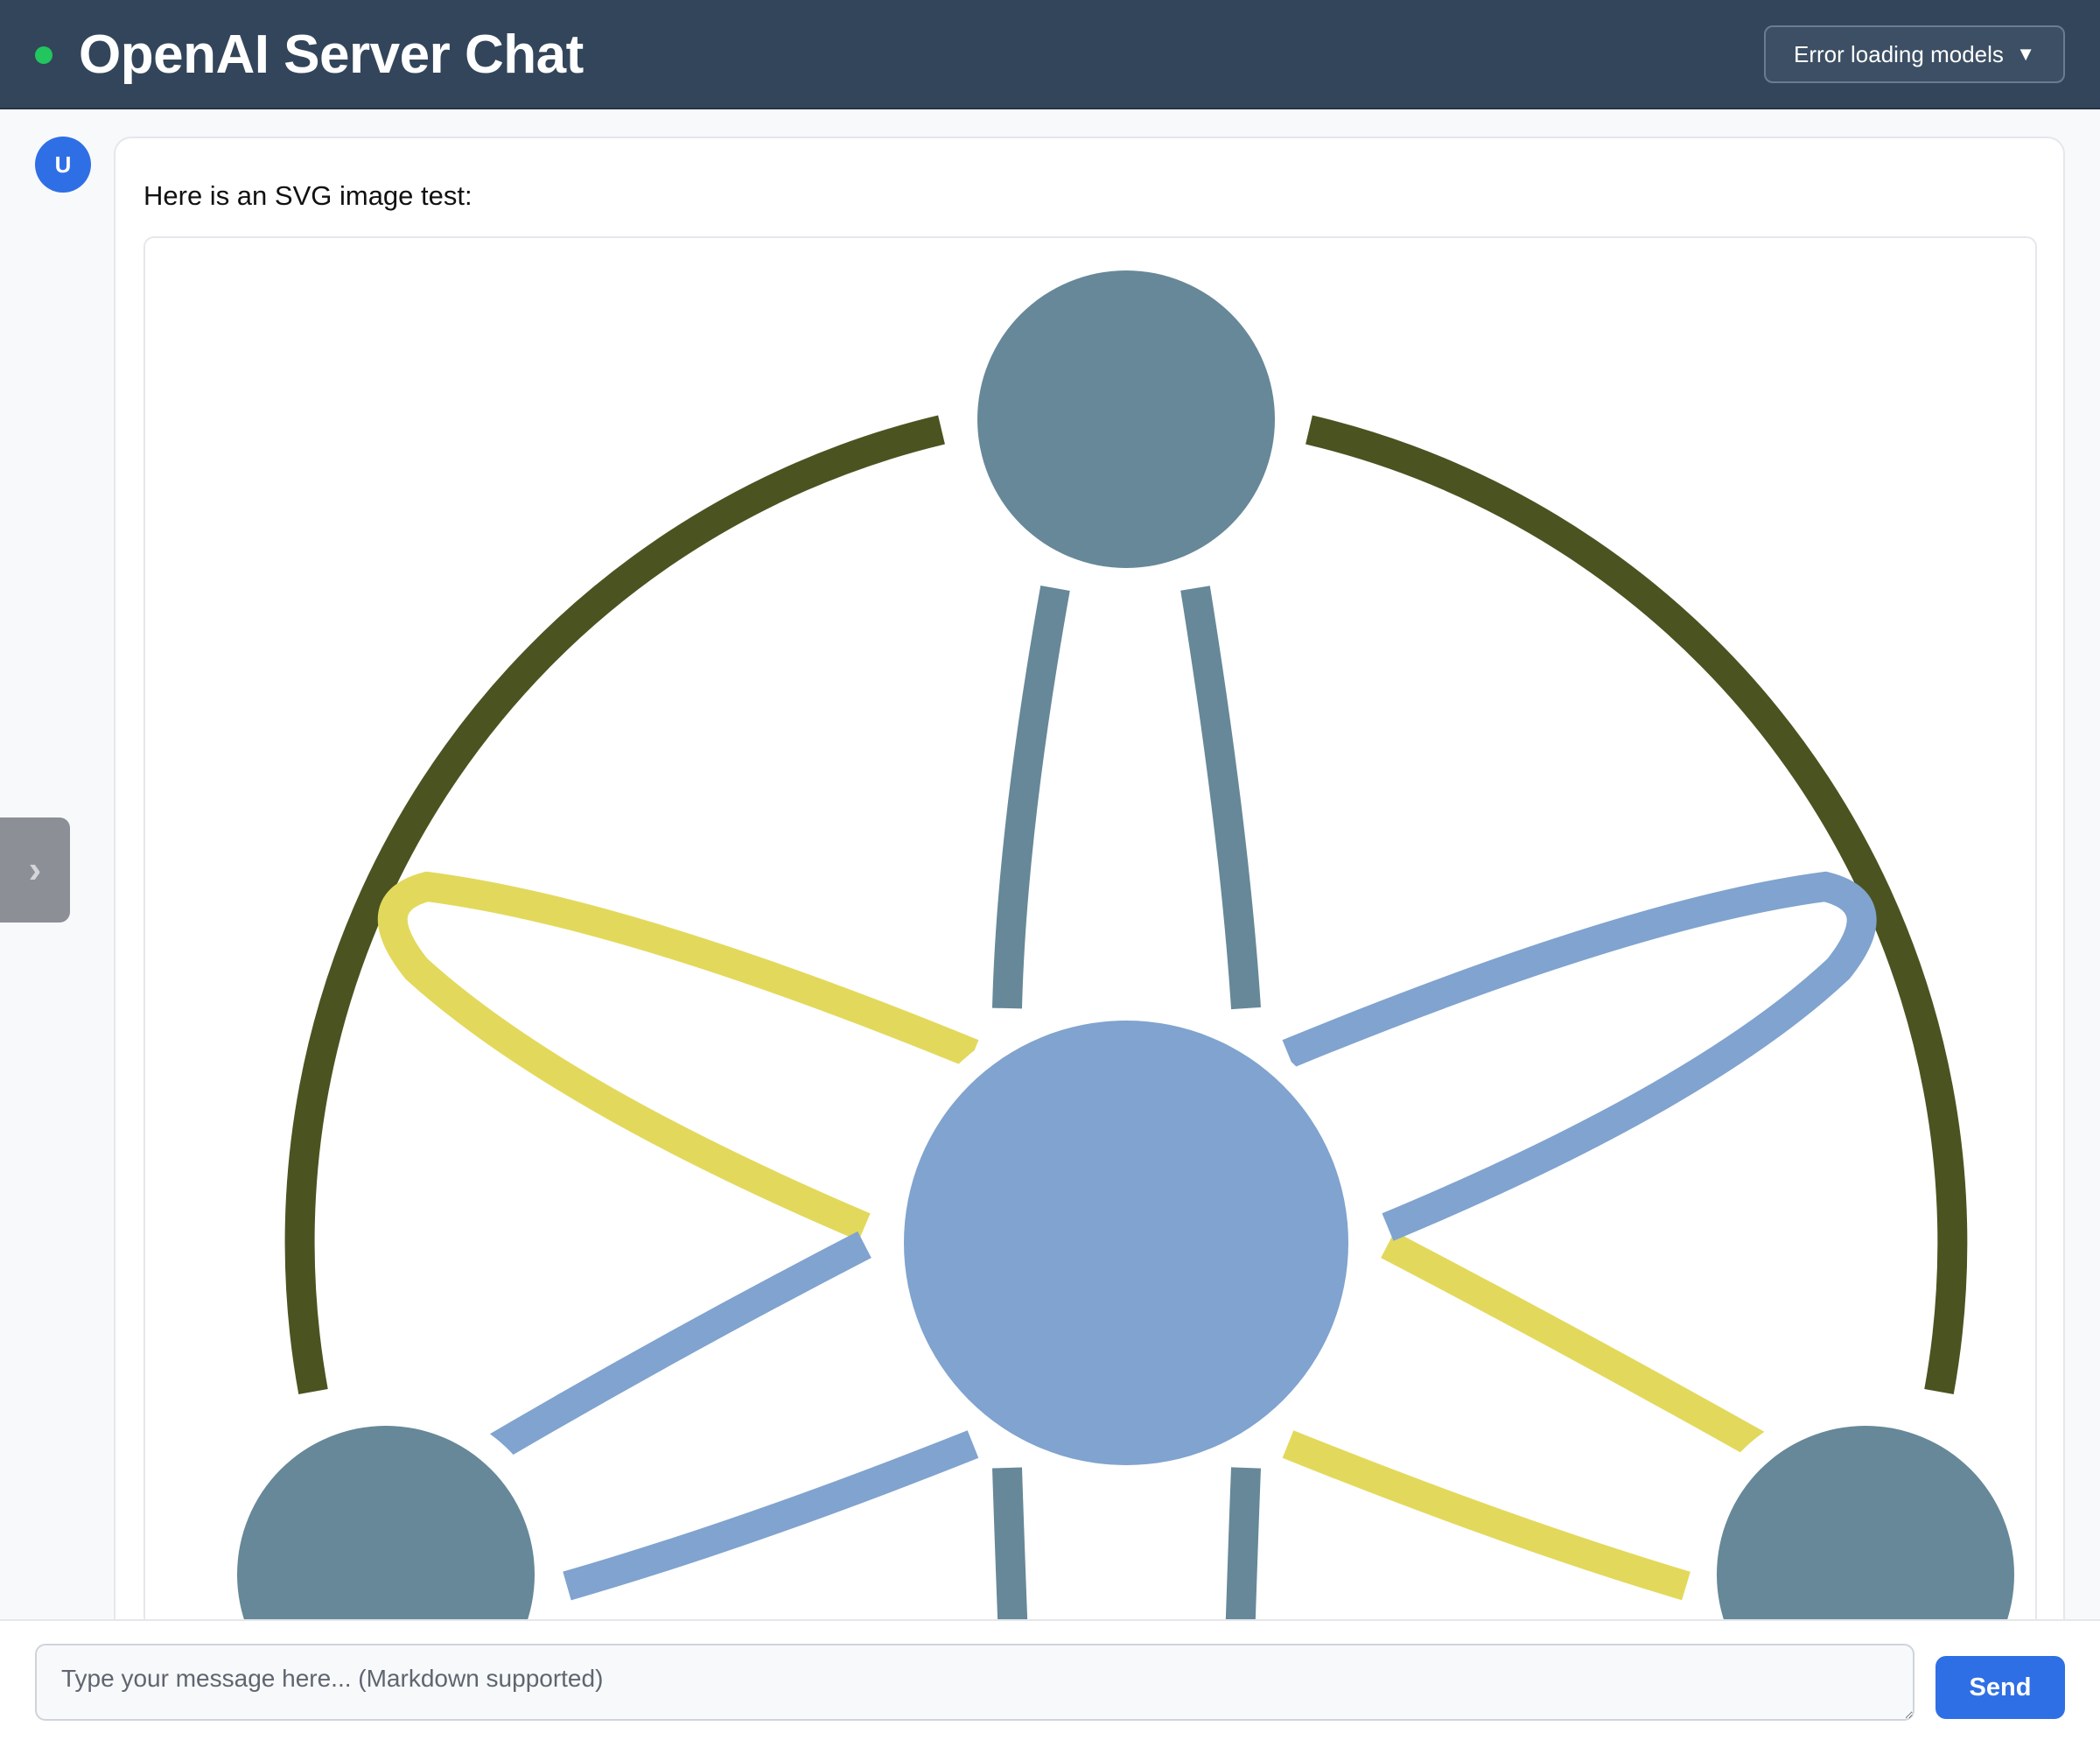 This screenshot has height=1740, width=2100. What do you see at coordinates (2025, 54) in the screenshot?
I see `chevron-down-icon: ▼` at bounding box center [2025, 54].